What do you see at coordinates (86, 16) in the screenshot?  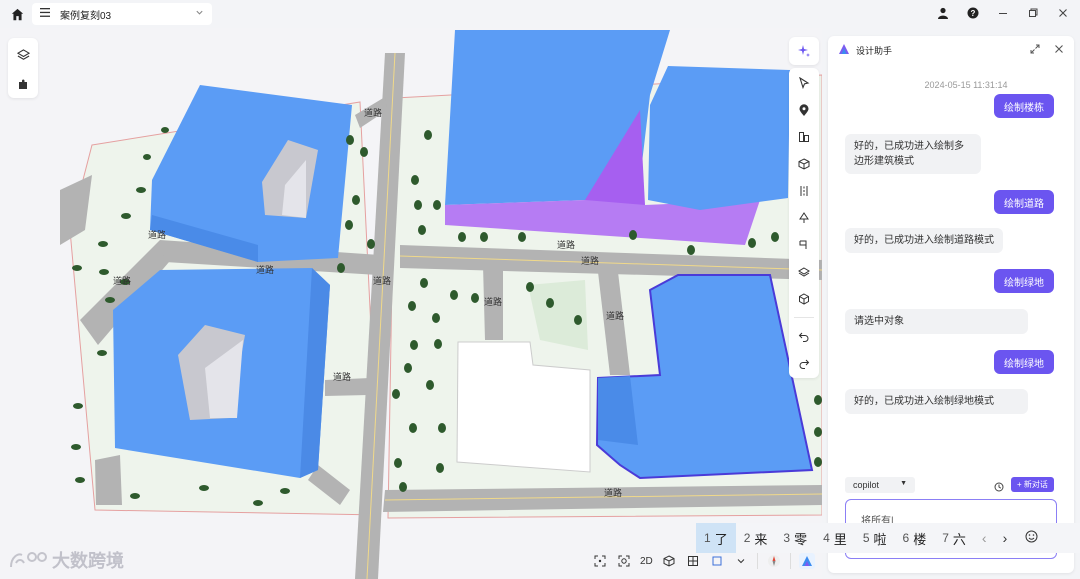 I see `file-name: 案例复刻03` at bounding box center [86, 16].